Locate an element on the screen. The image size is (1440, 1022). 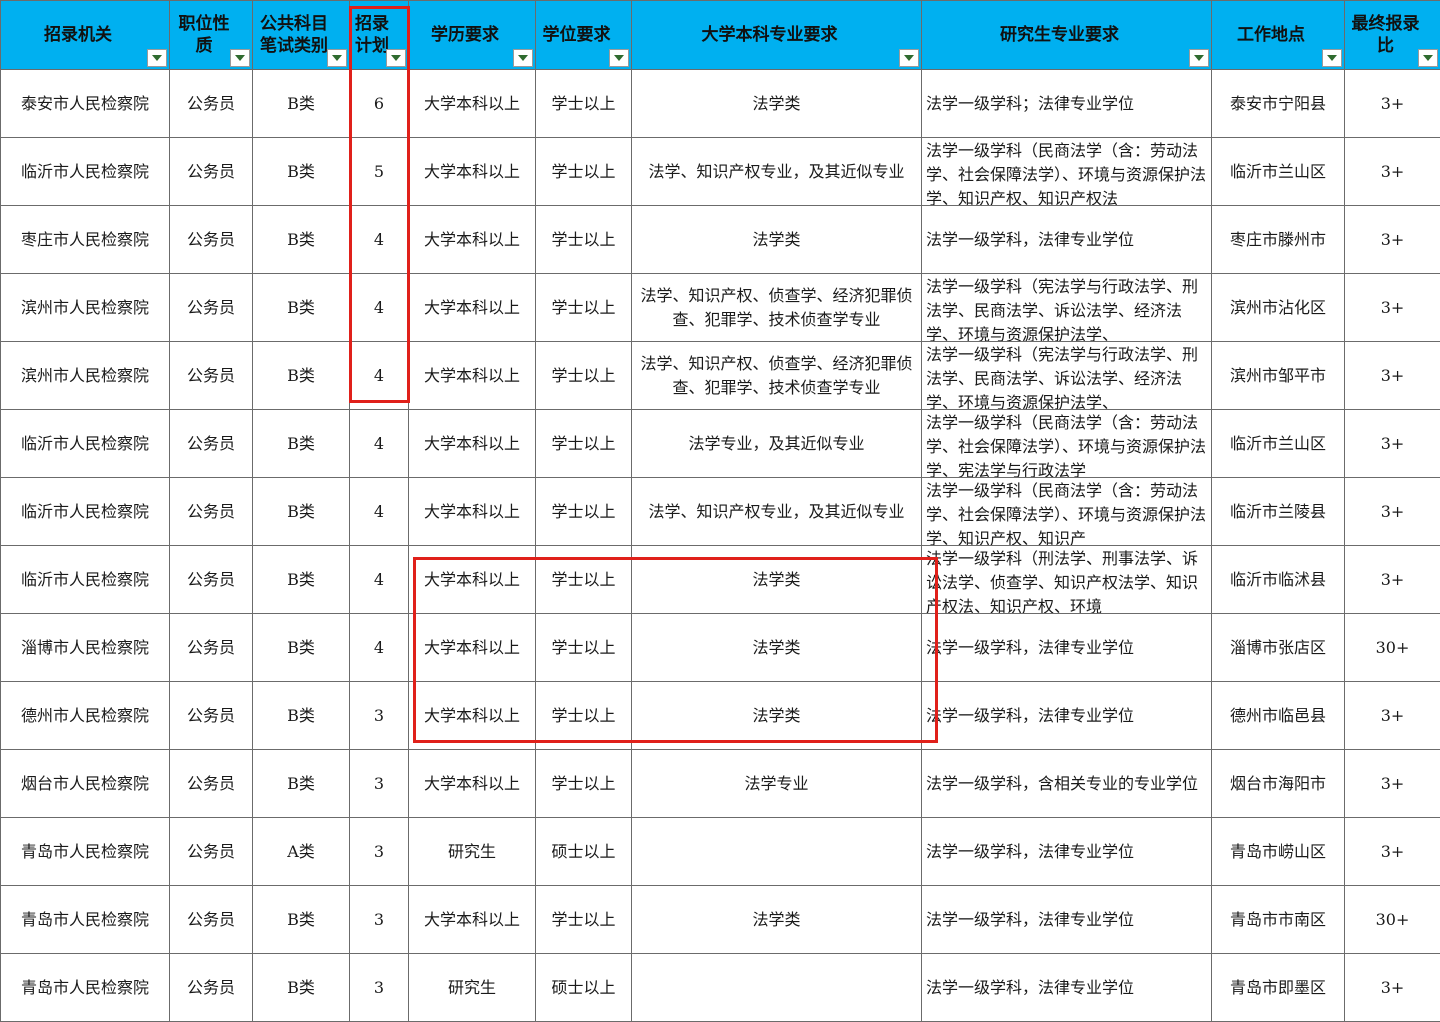
cell-work-location: 临沂市临沭县 is located at coordinates (1278, 580).